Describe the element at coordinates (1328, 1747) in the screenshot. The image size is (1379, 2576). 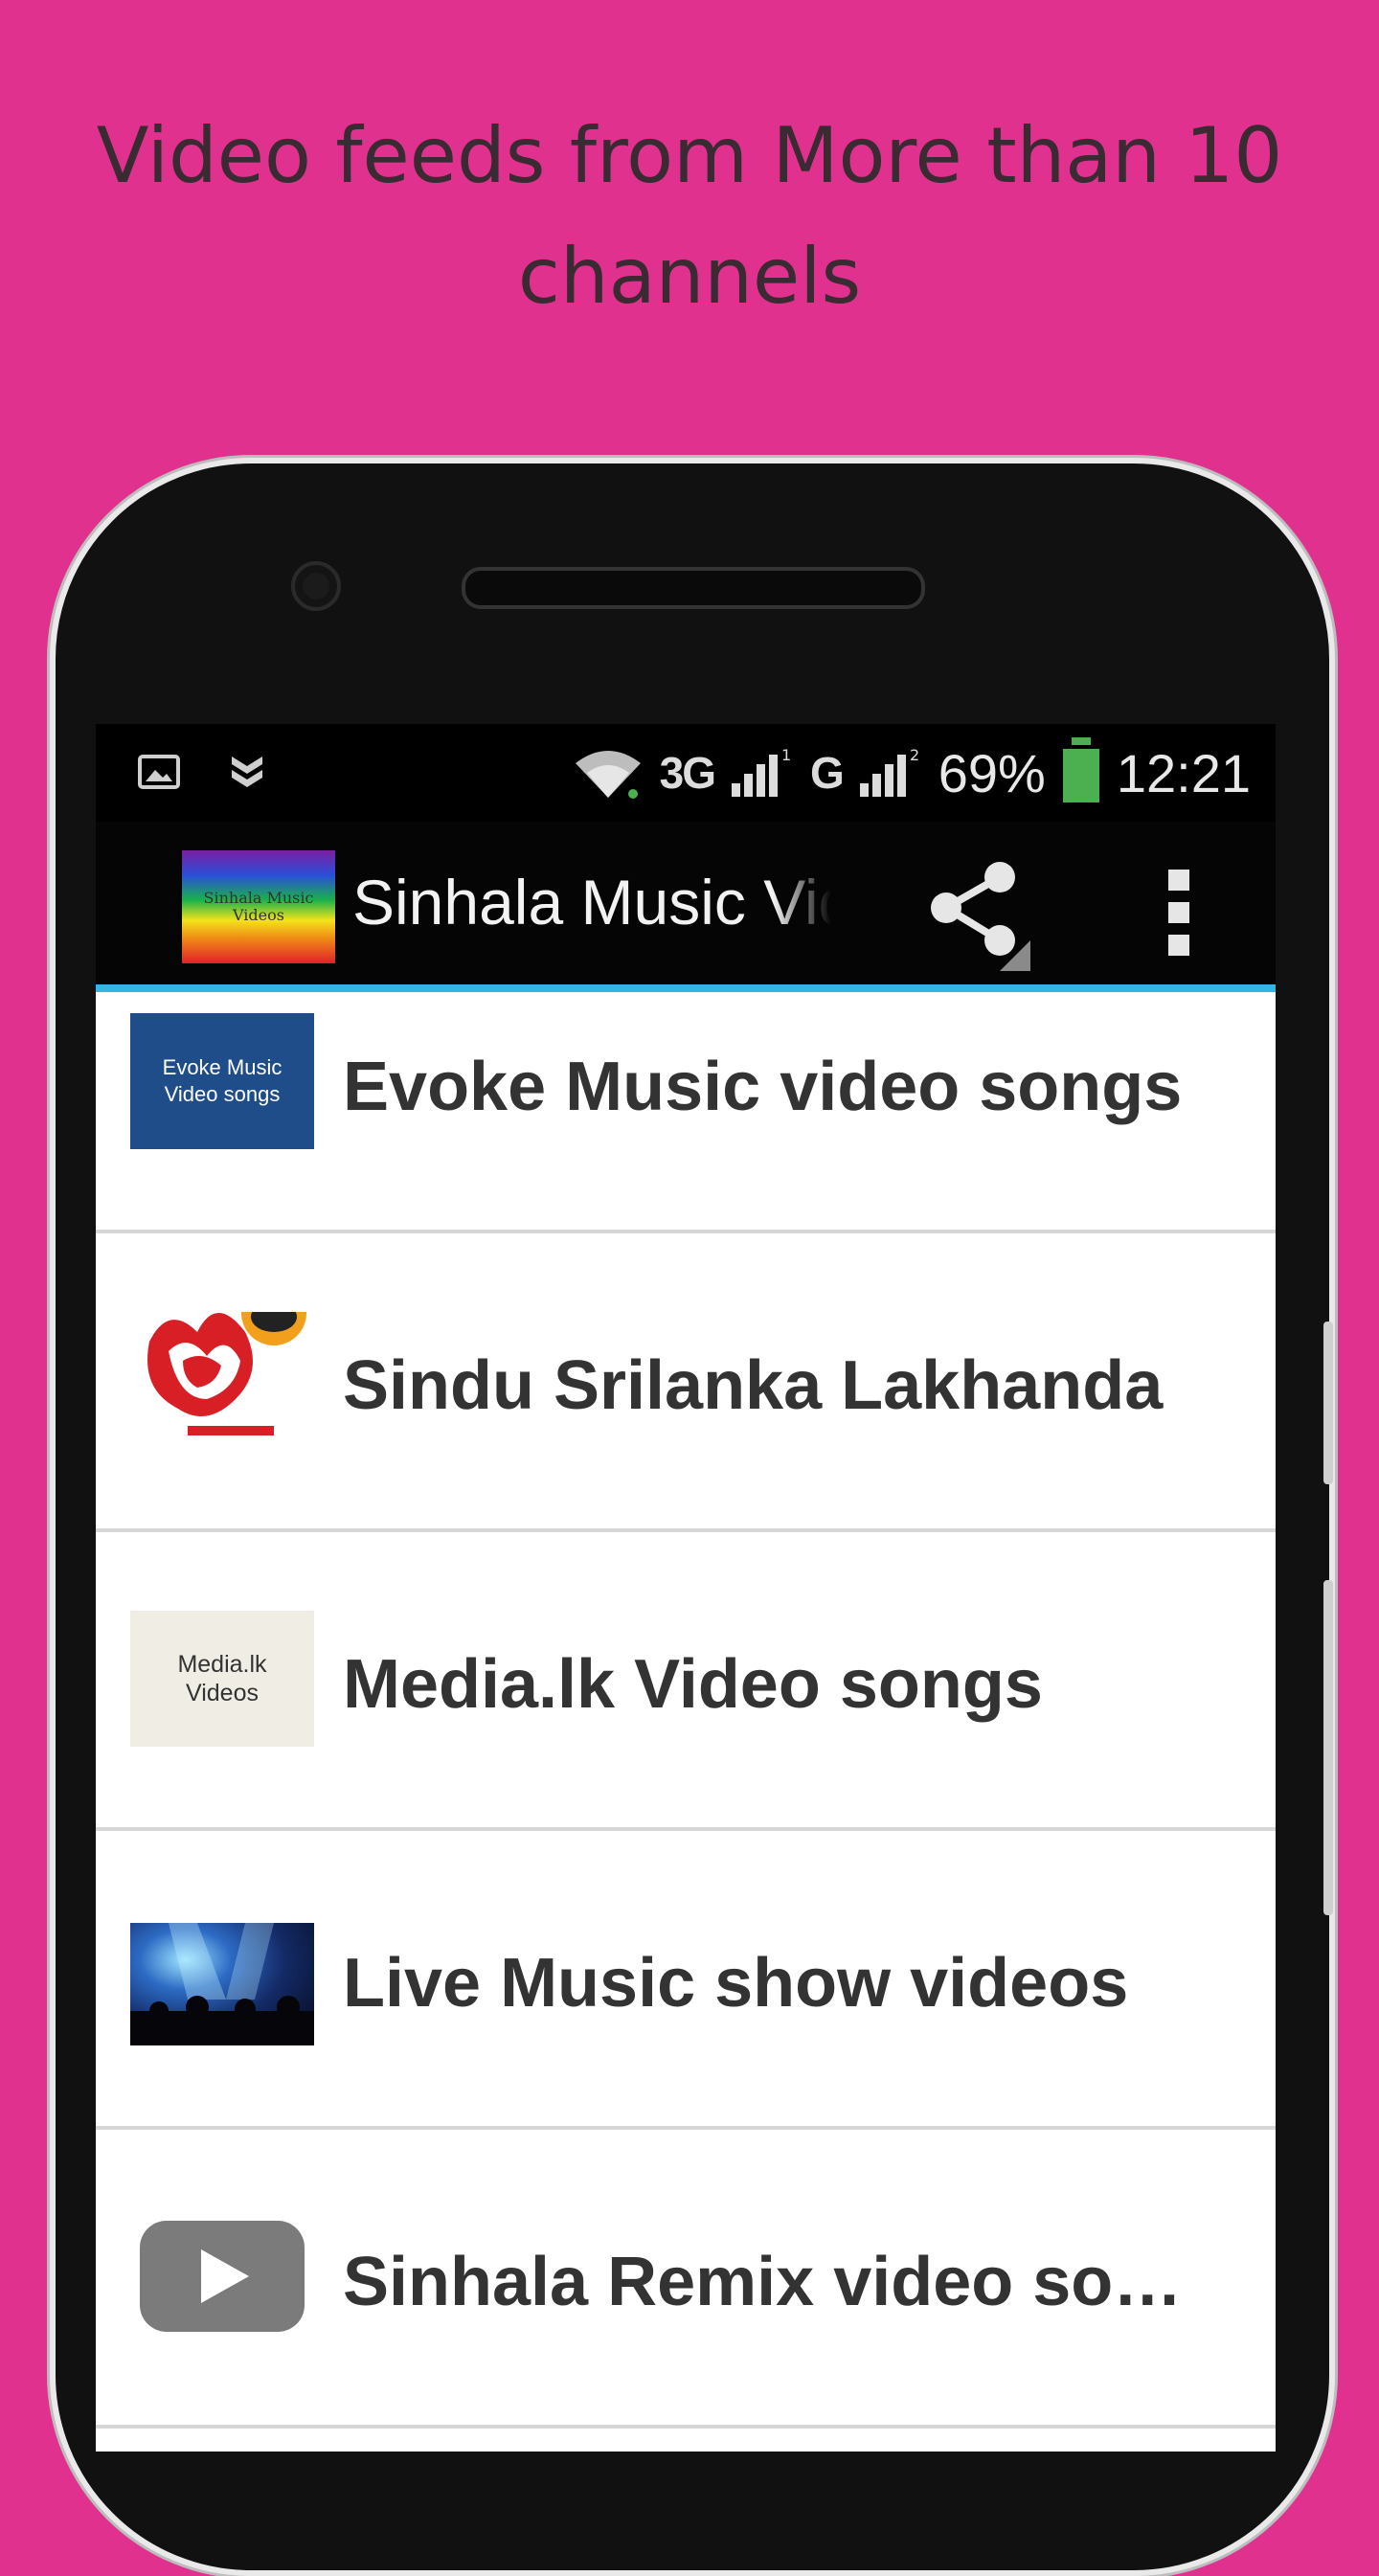
I see `power-button` at that location.